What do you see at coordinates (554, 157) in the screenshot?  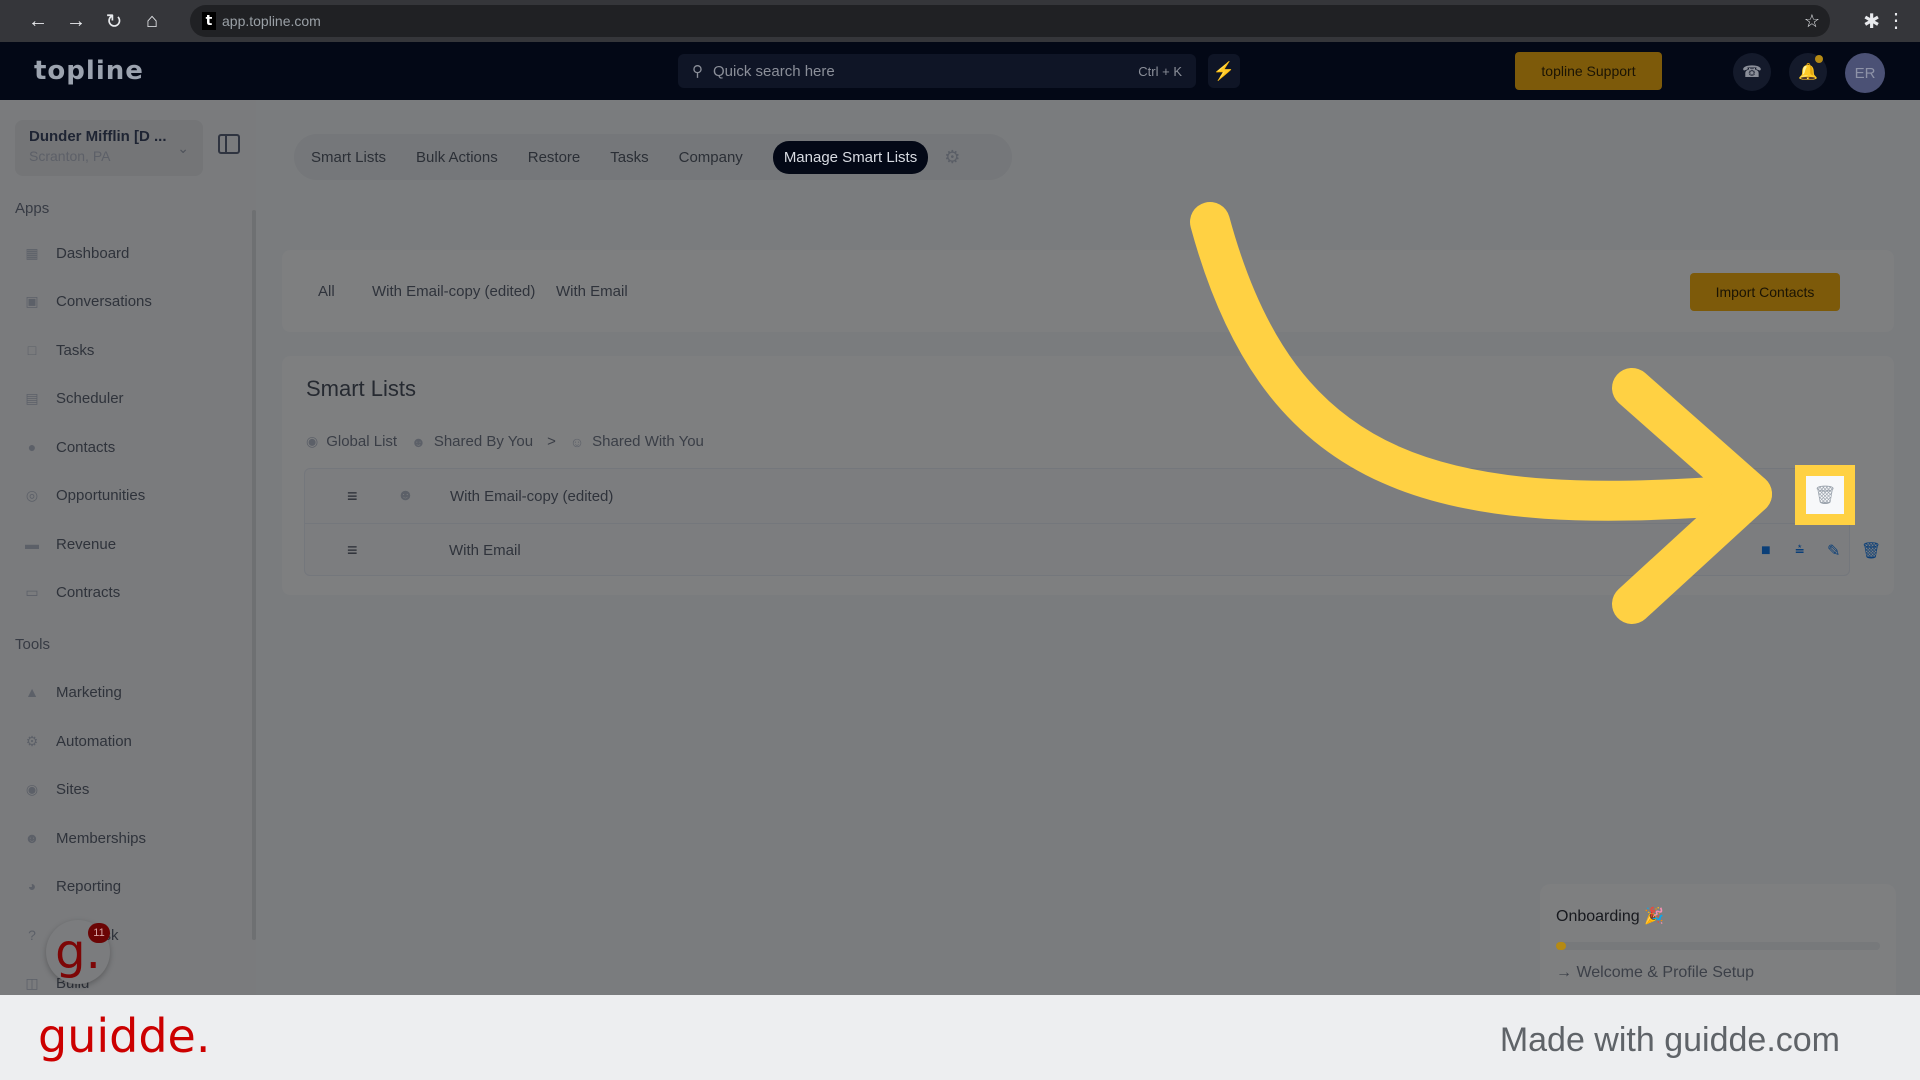 I see `tab-restore: Restore` at bounding box center [554, 157].